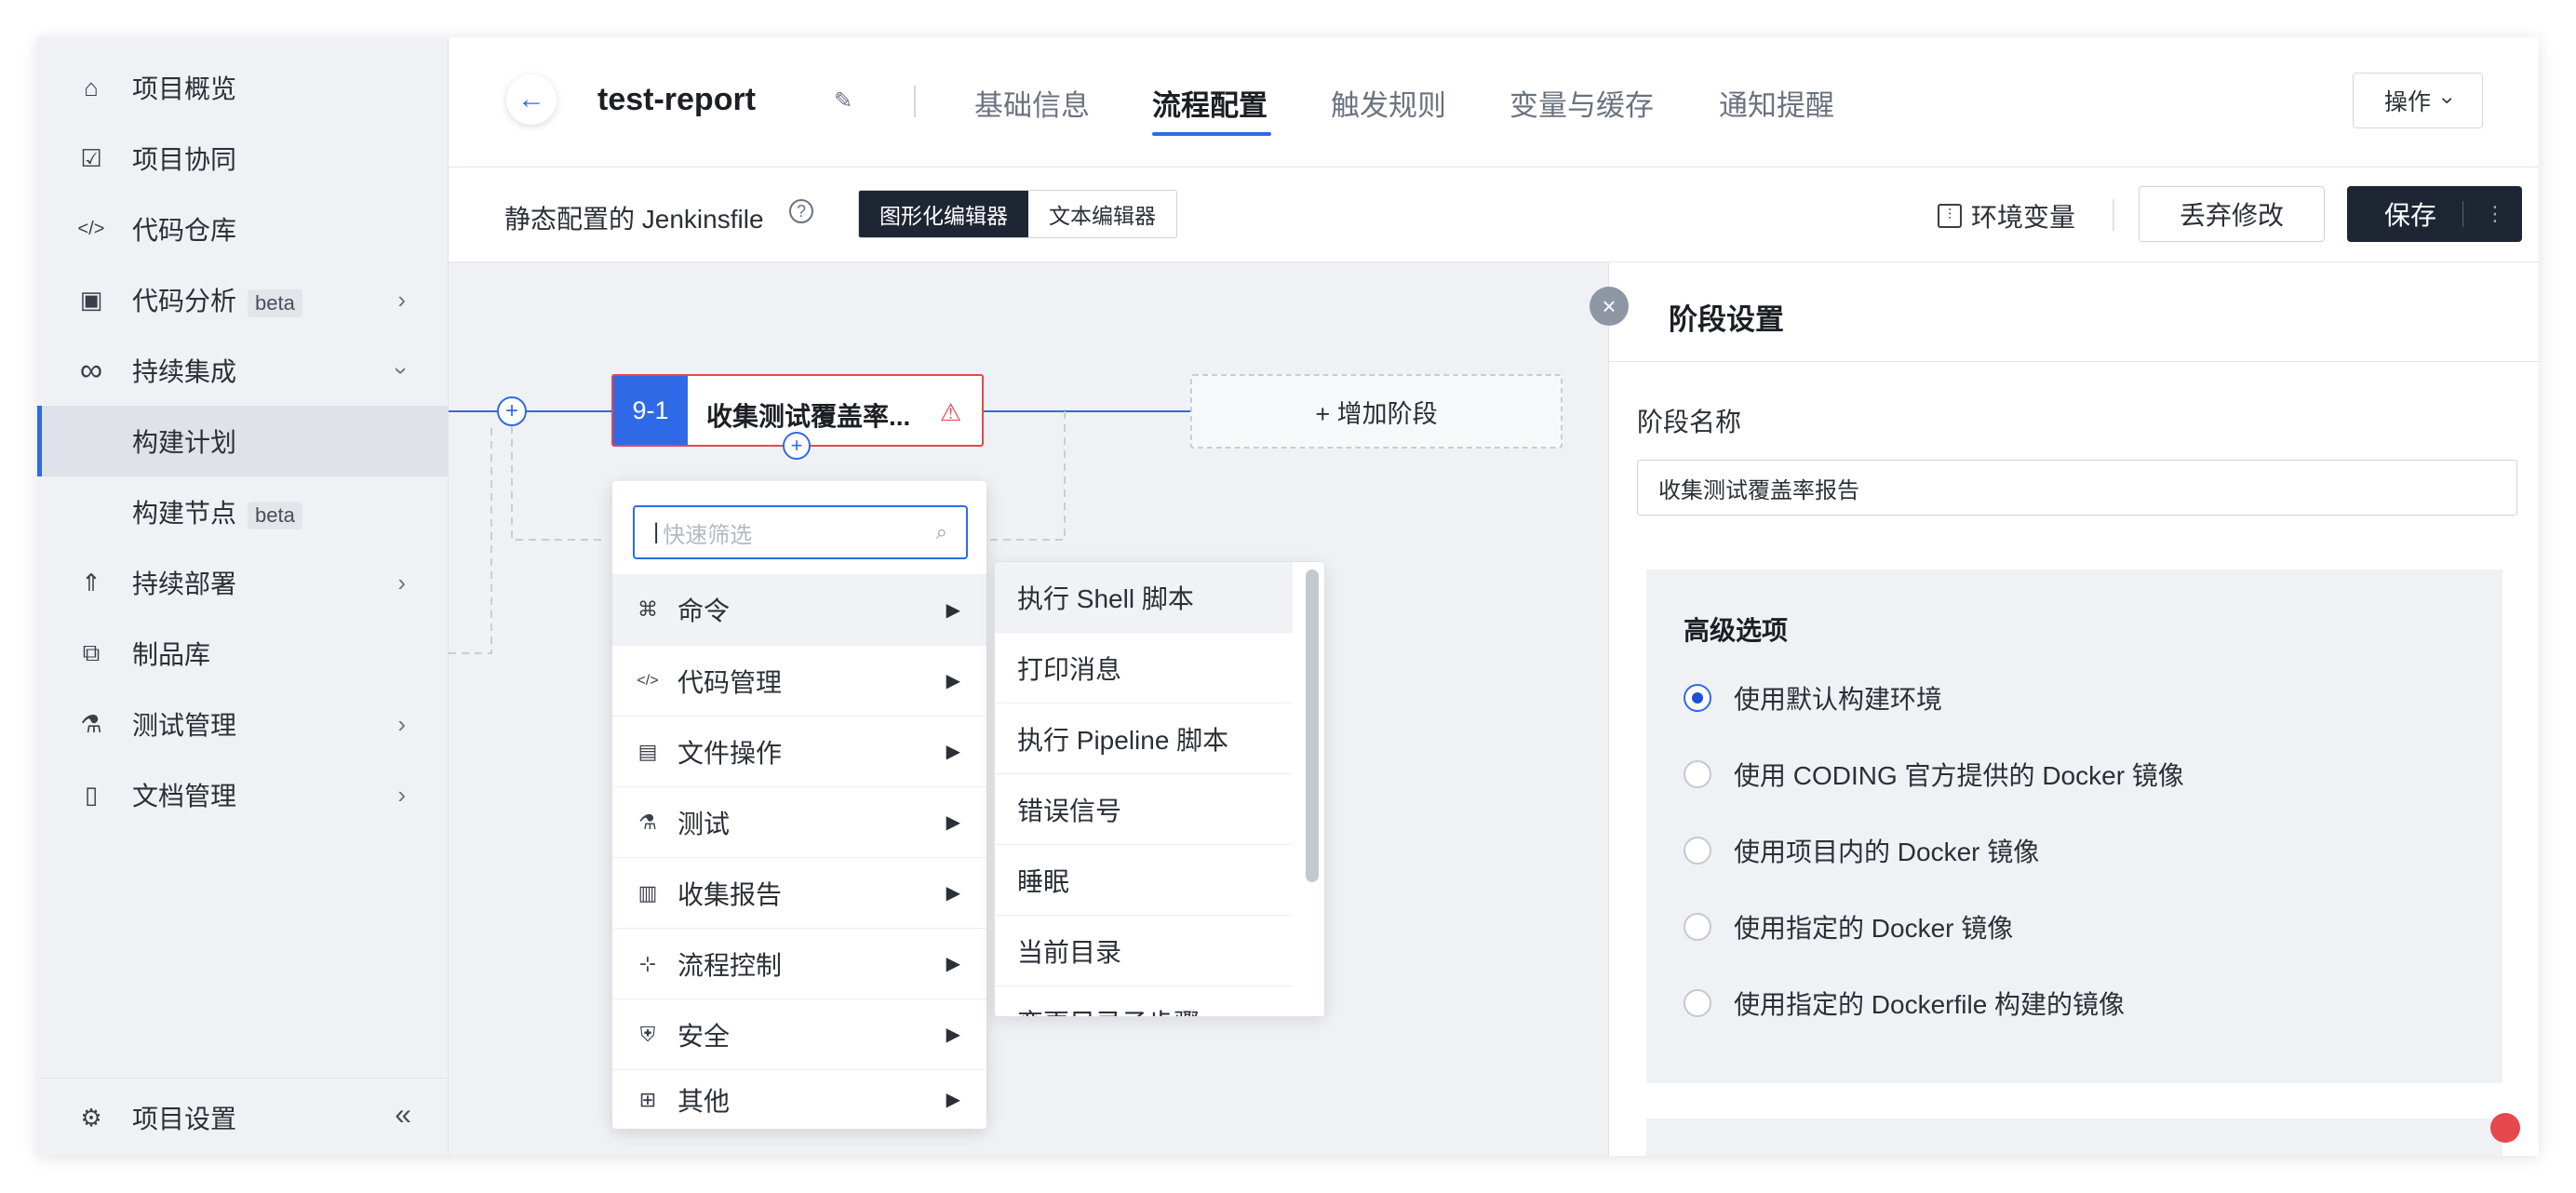 The width and height of the screenshot is (2576, 1193). I want to click on menu-item-label: 文件操作, so click(730, 753).